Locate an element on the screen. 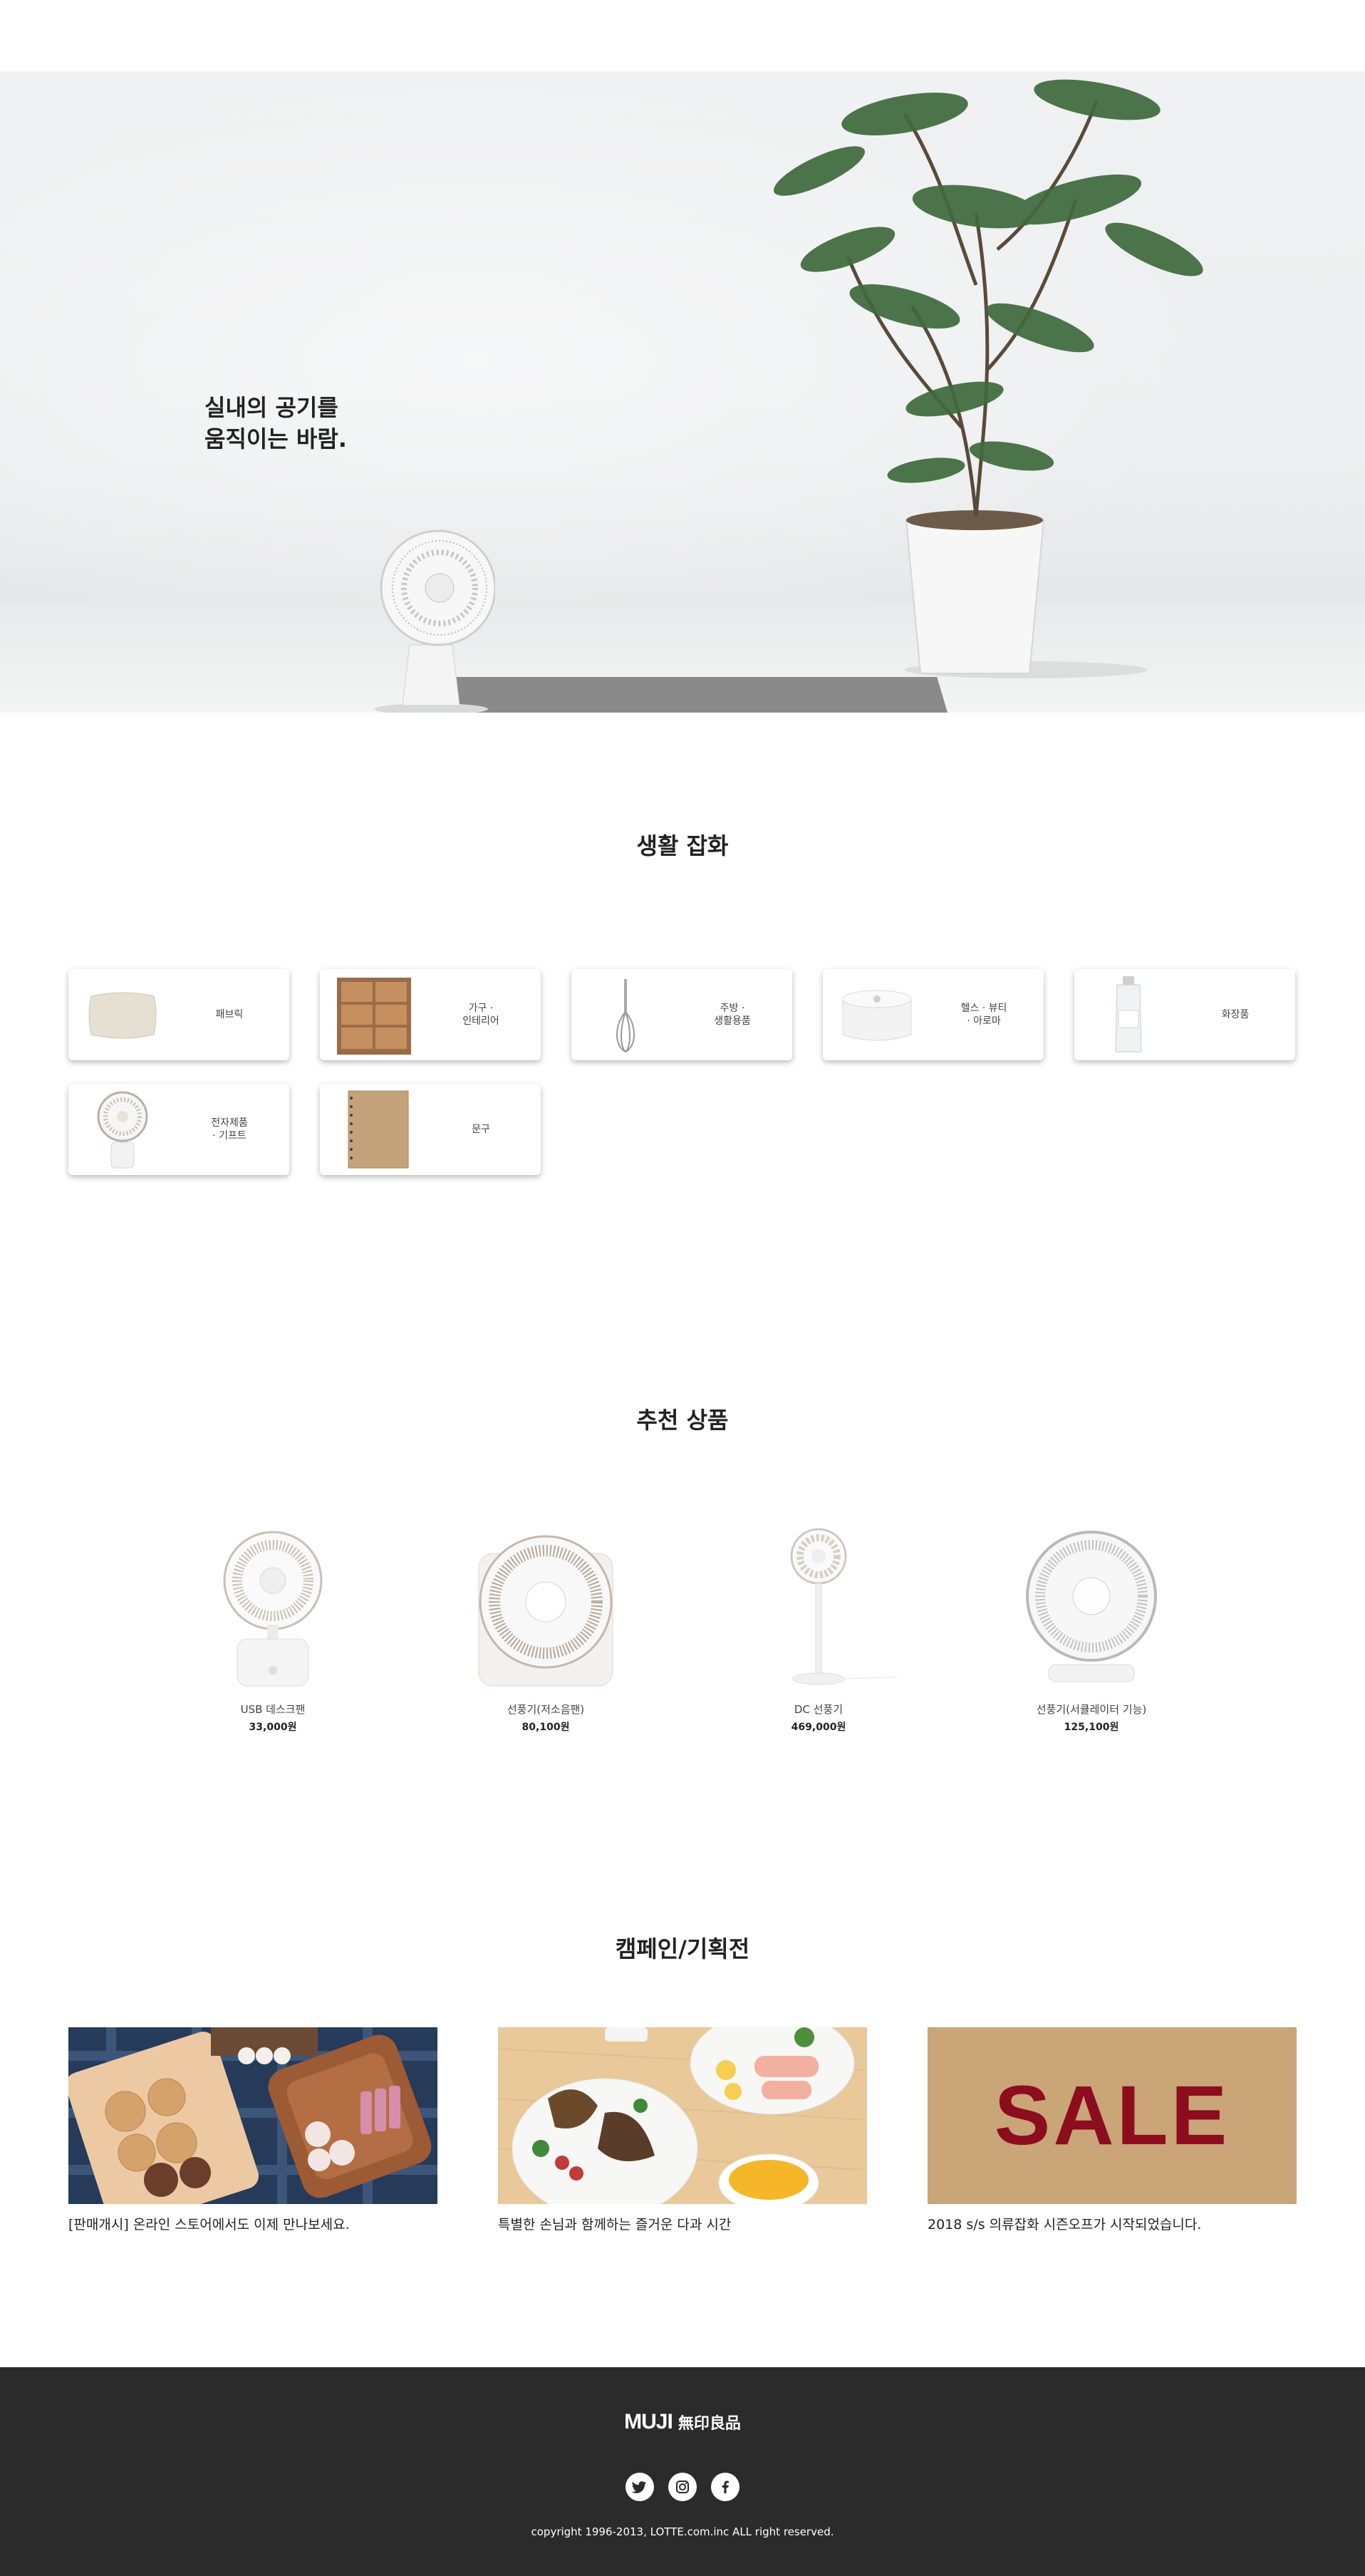 This screenshot has width=1365, height=2576. category-label: 전자제품 · 기프트 is located at coordinates (229, 1130).